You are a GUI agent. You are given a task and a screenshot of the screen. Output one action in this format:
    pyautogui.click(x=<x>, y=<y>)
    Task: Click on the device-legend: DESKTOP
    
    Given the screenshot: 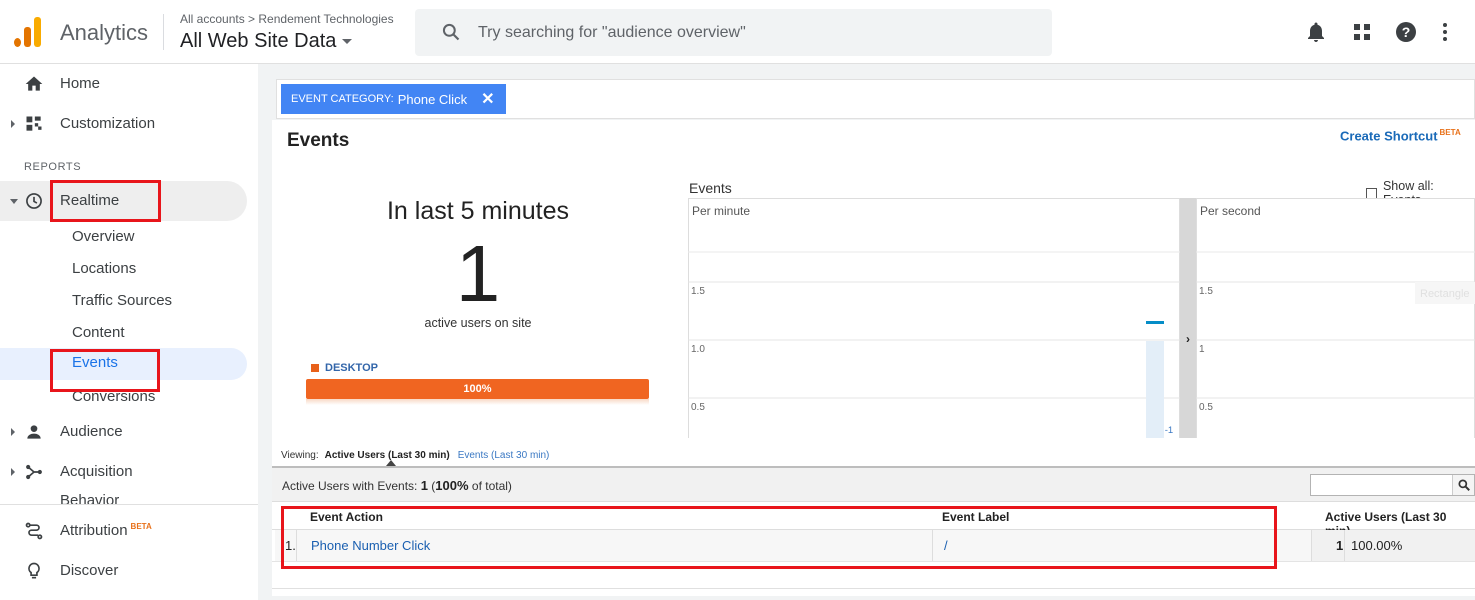 What is the action you would take?
    pyautogui.click(x=344, y=368)
    